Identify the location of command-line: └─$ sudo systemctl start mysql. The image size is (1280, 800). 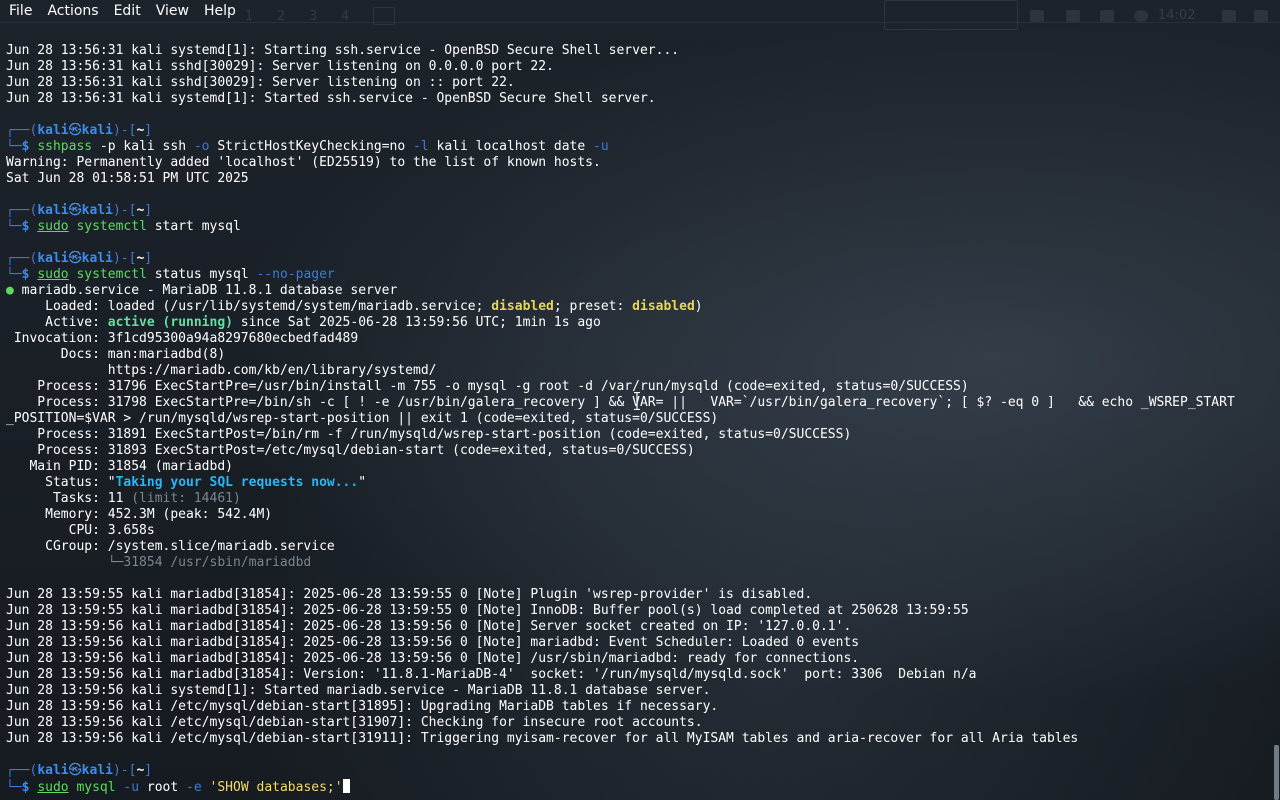
(123, 226).